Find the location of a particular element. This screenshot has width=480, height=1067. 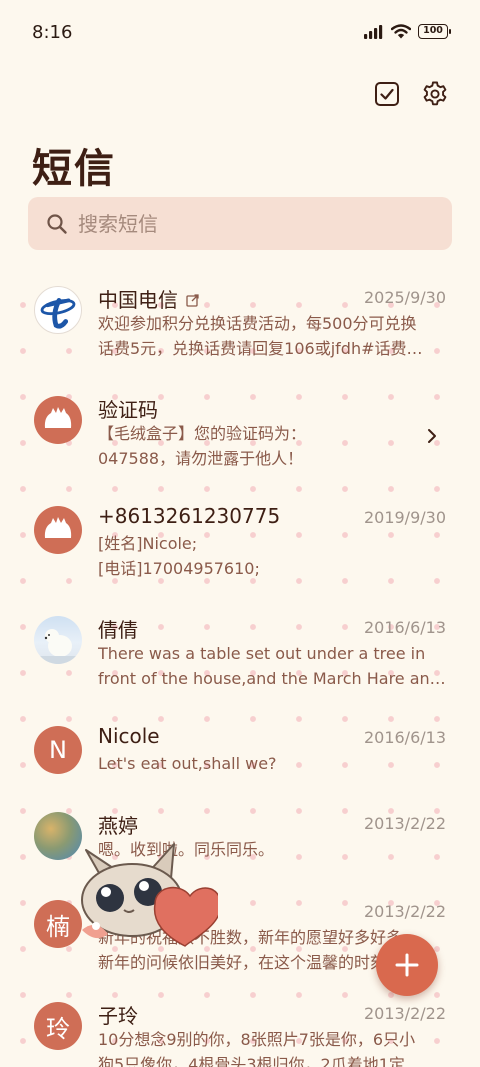

external-link-icon is located at coordinates (193, 300).